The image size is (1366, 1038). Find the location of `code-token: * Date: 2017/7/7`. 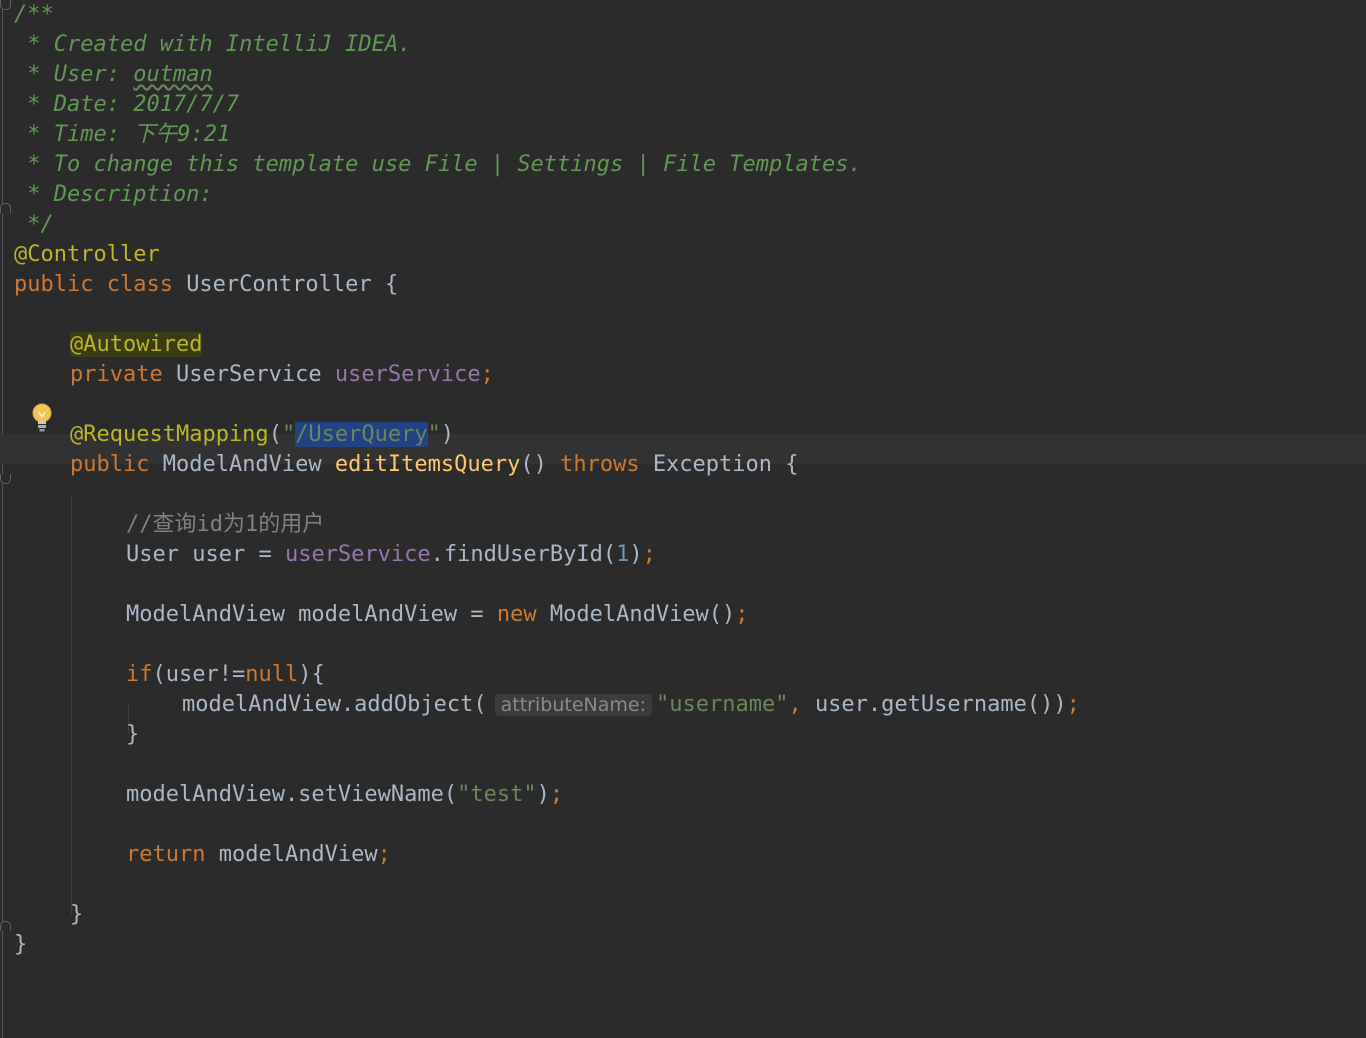

code-token: * Date: 2017/7/7 is located at coordinates (127, 104).